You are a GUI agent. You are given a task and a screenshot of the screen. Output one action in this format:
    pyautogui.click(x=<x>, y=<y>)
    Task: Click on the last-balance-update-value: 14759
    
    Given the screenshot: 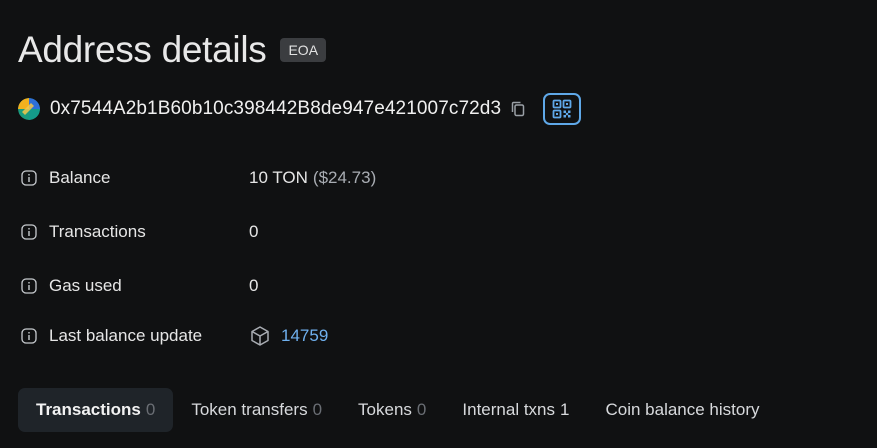 What is the action you would take?
    pyautogui.click(x=288, y=336)
    